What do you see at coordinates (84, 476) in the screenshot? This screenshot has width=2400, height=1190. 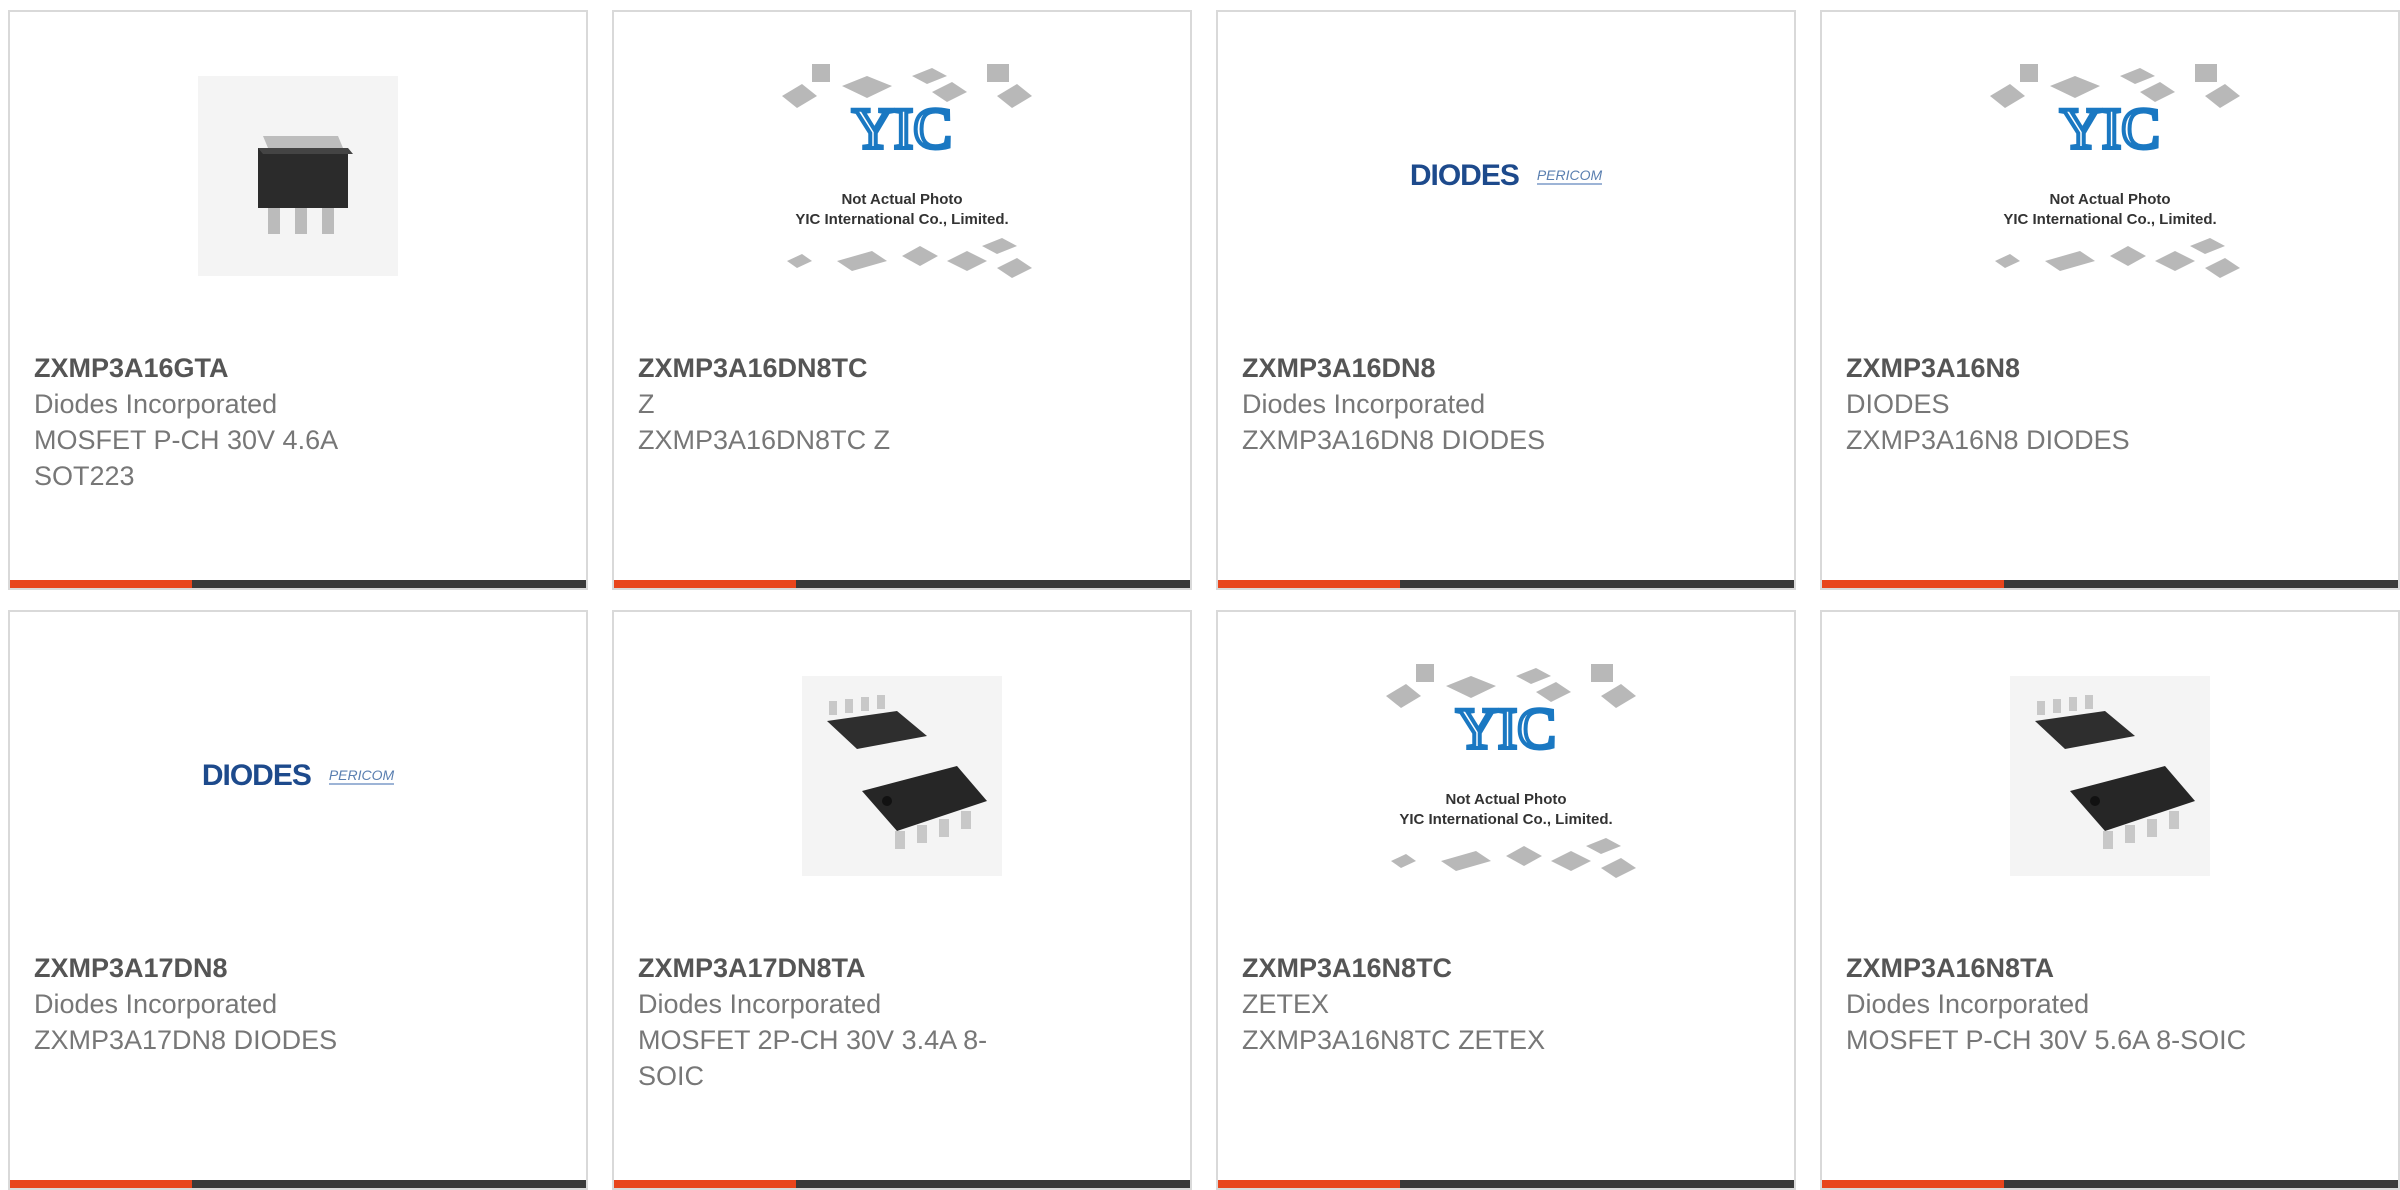 I see `description-cont: SOT223` at bounding box center [84, 476].